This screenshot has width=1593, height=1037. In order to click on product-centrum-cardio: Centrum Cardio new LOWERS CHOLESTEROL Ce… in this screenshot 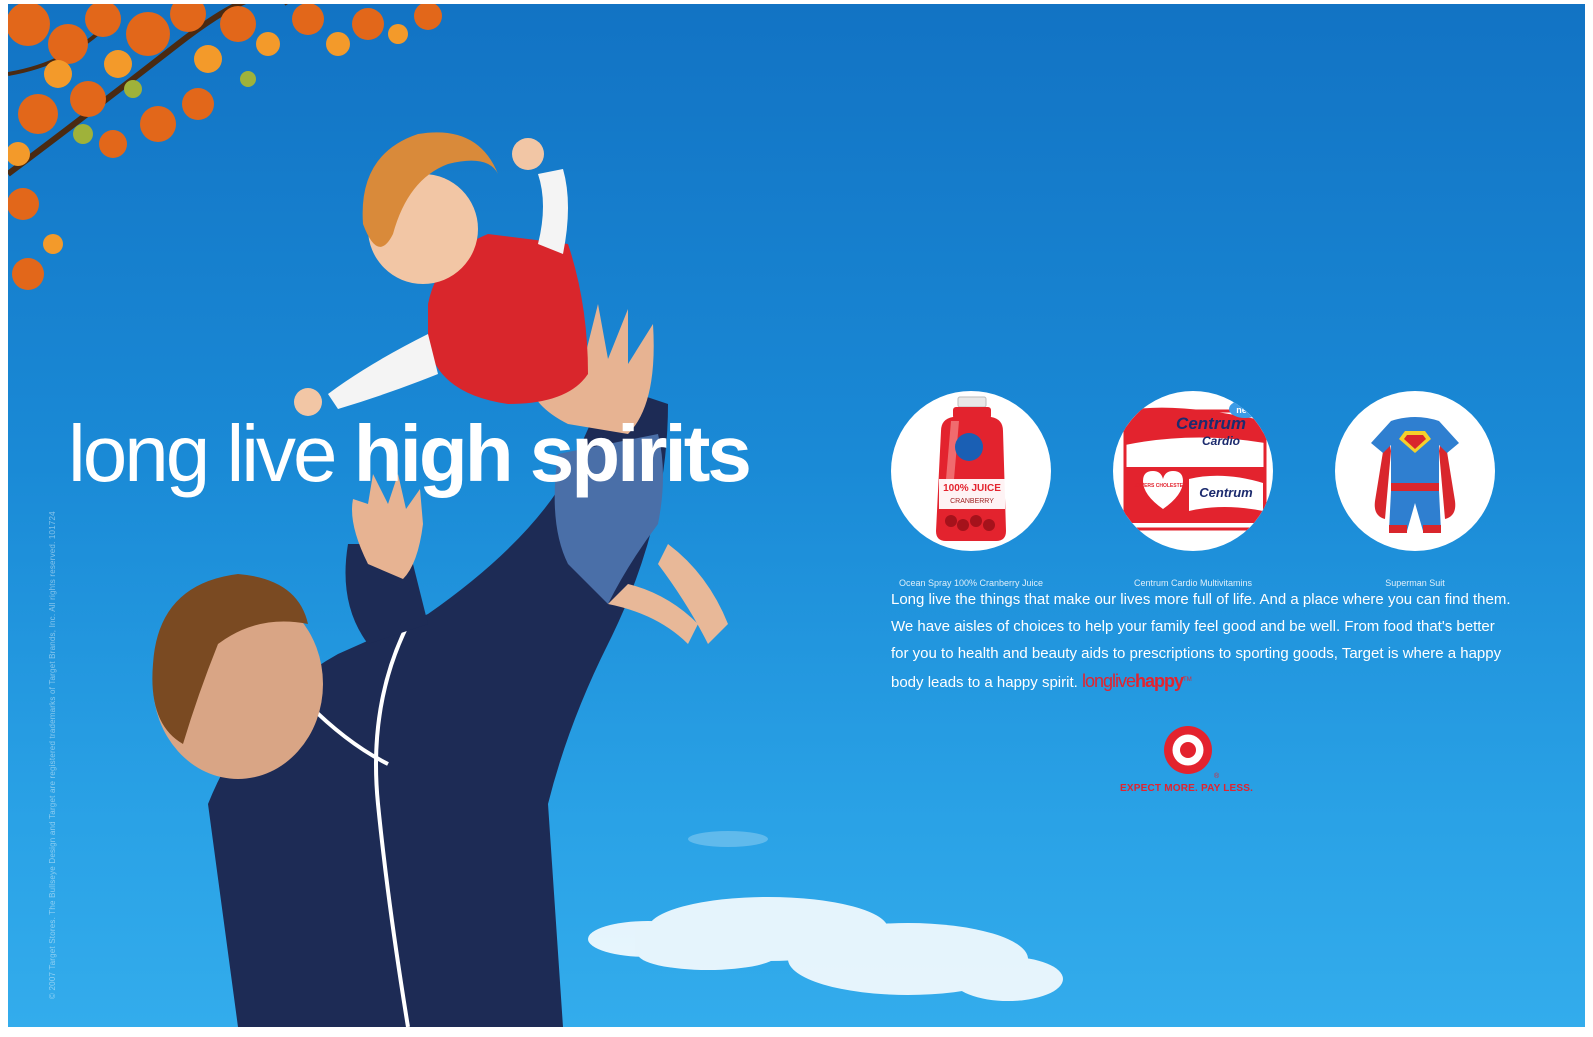, I will do `click(1193, 489)`.